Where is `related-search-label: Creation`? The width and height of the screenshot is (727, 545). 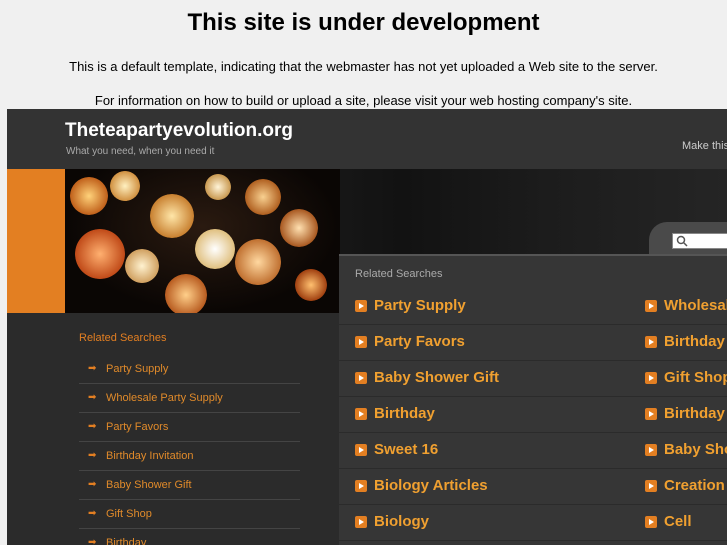 related-search-label: Creation is located at coordinates (694, 485).